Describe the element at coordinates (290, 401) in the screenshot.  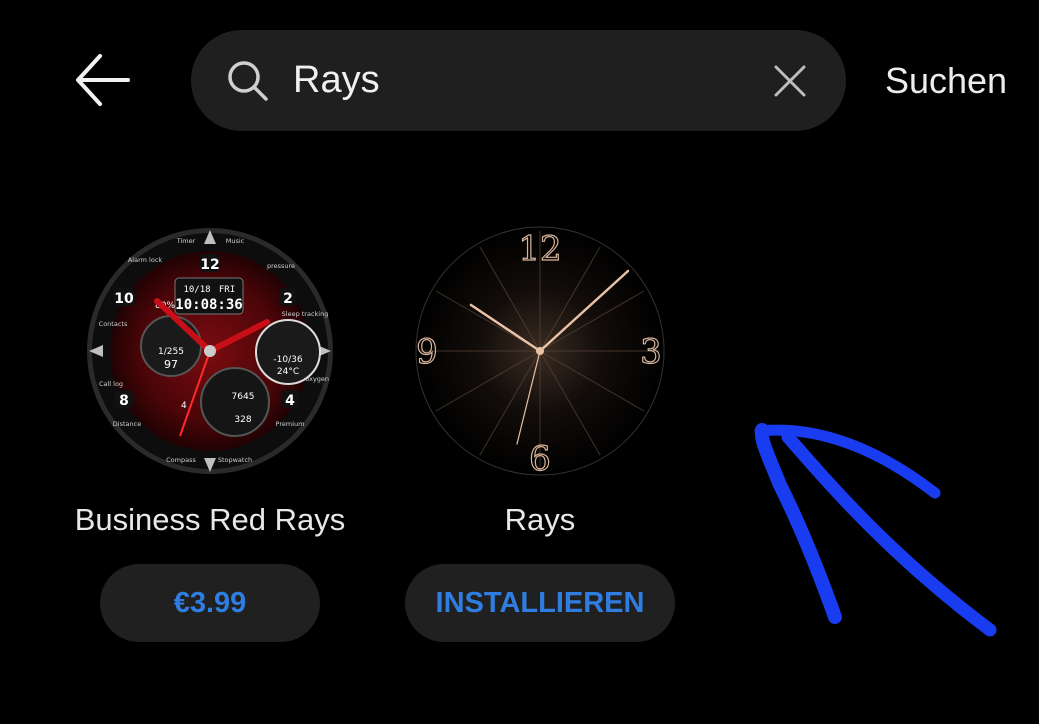
I see `hour-numeral: 4` at that location.